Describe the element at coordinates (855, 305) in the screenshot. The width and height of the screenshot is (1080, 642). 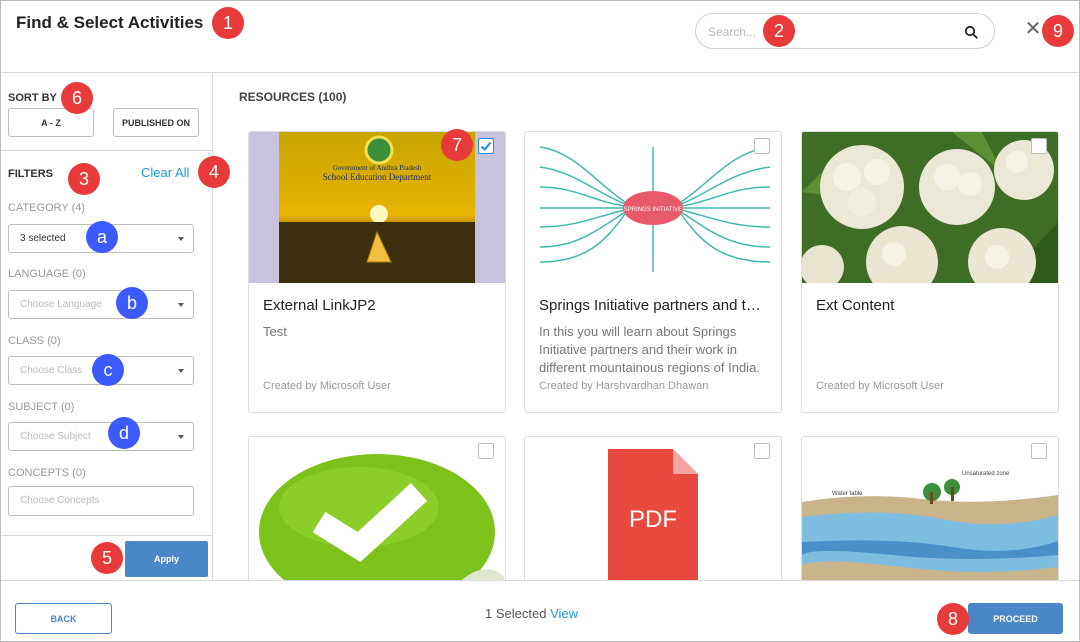
I see `card-title: Ext Content` at that location.